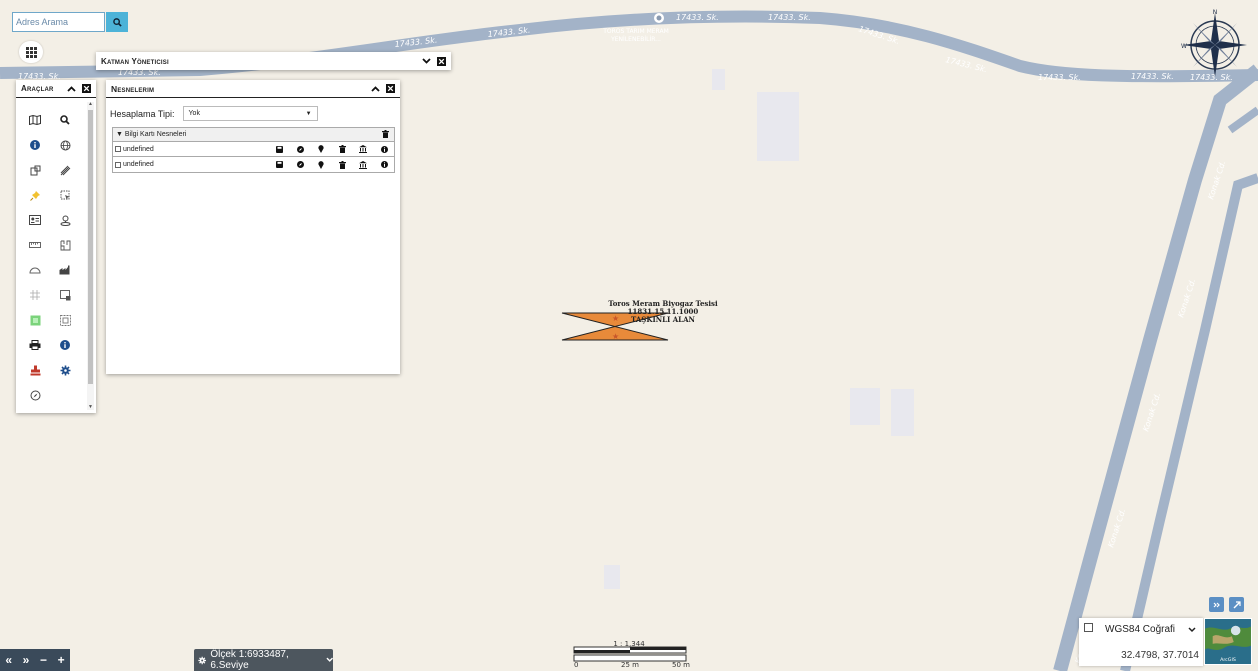 The image size is (1258, 671). I want to click on brush-icon, so click(65, 170).